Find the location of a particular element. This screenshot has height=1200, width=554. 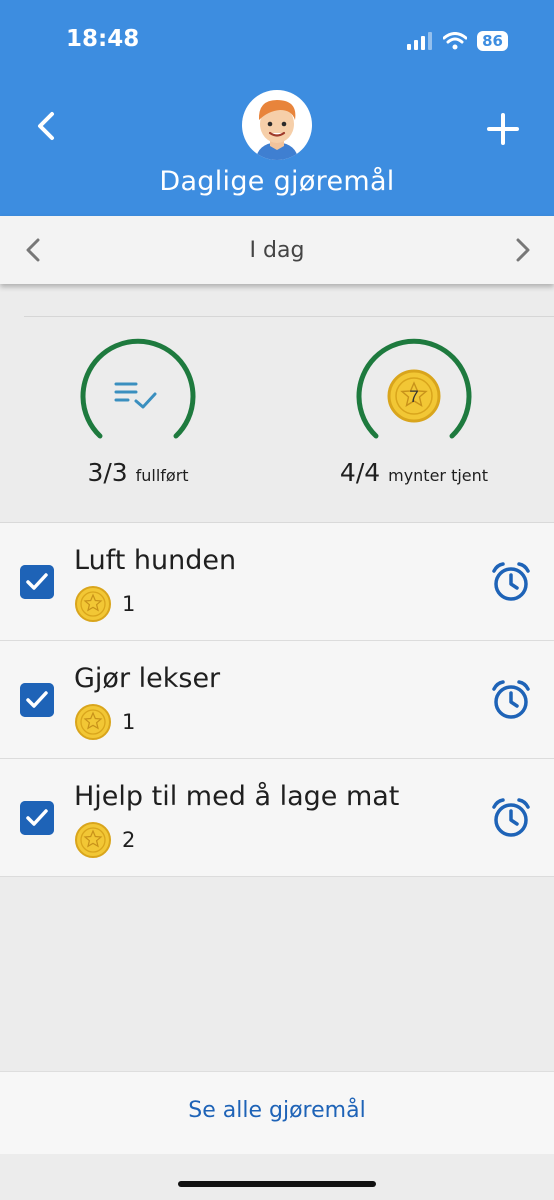

see-all-chores-link: Se alle gjøremål is located at coordinates (277, 1110).